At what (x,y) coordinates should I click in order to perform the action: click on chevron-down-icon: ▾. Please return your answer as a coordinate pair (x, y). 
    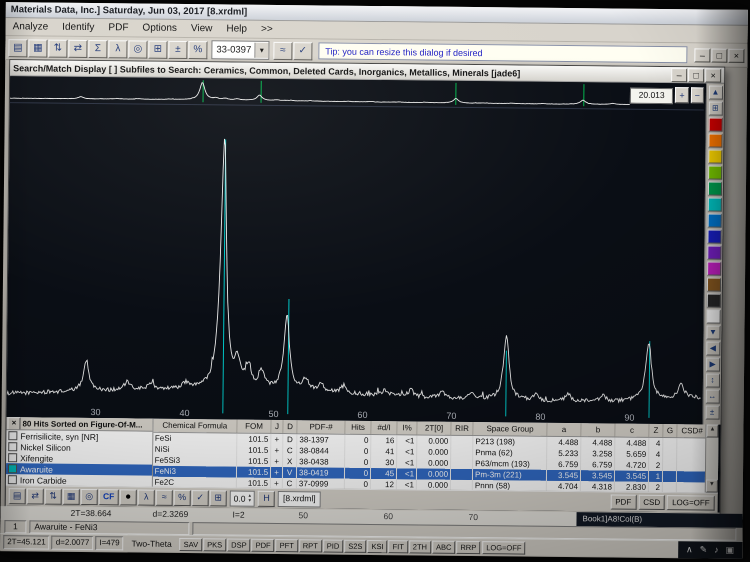
    Looking at the image, I should click on (261, 50).